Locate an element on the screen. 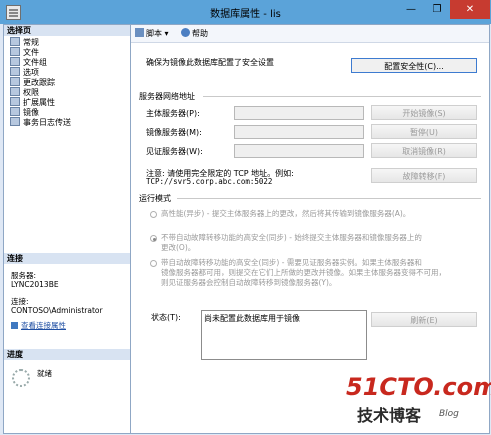  properties-icon is located at coordinates (14, 325).